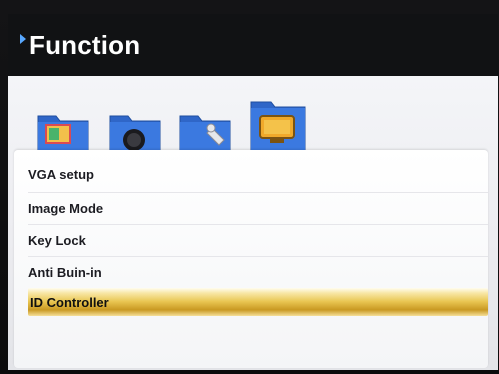 This screenshot has height=374, width=499. I want to click on menu-item-anti-burn-in: Anti Buin-in, so click(251, 272).